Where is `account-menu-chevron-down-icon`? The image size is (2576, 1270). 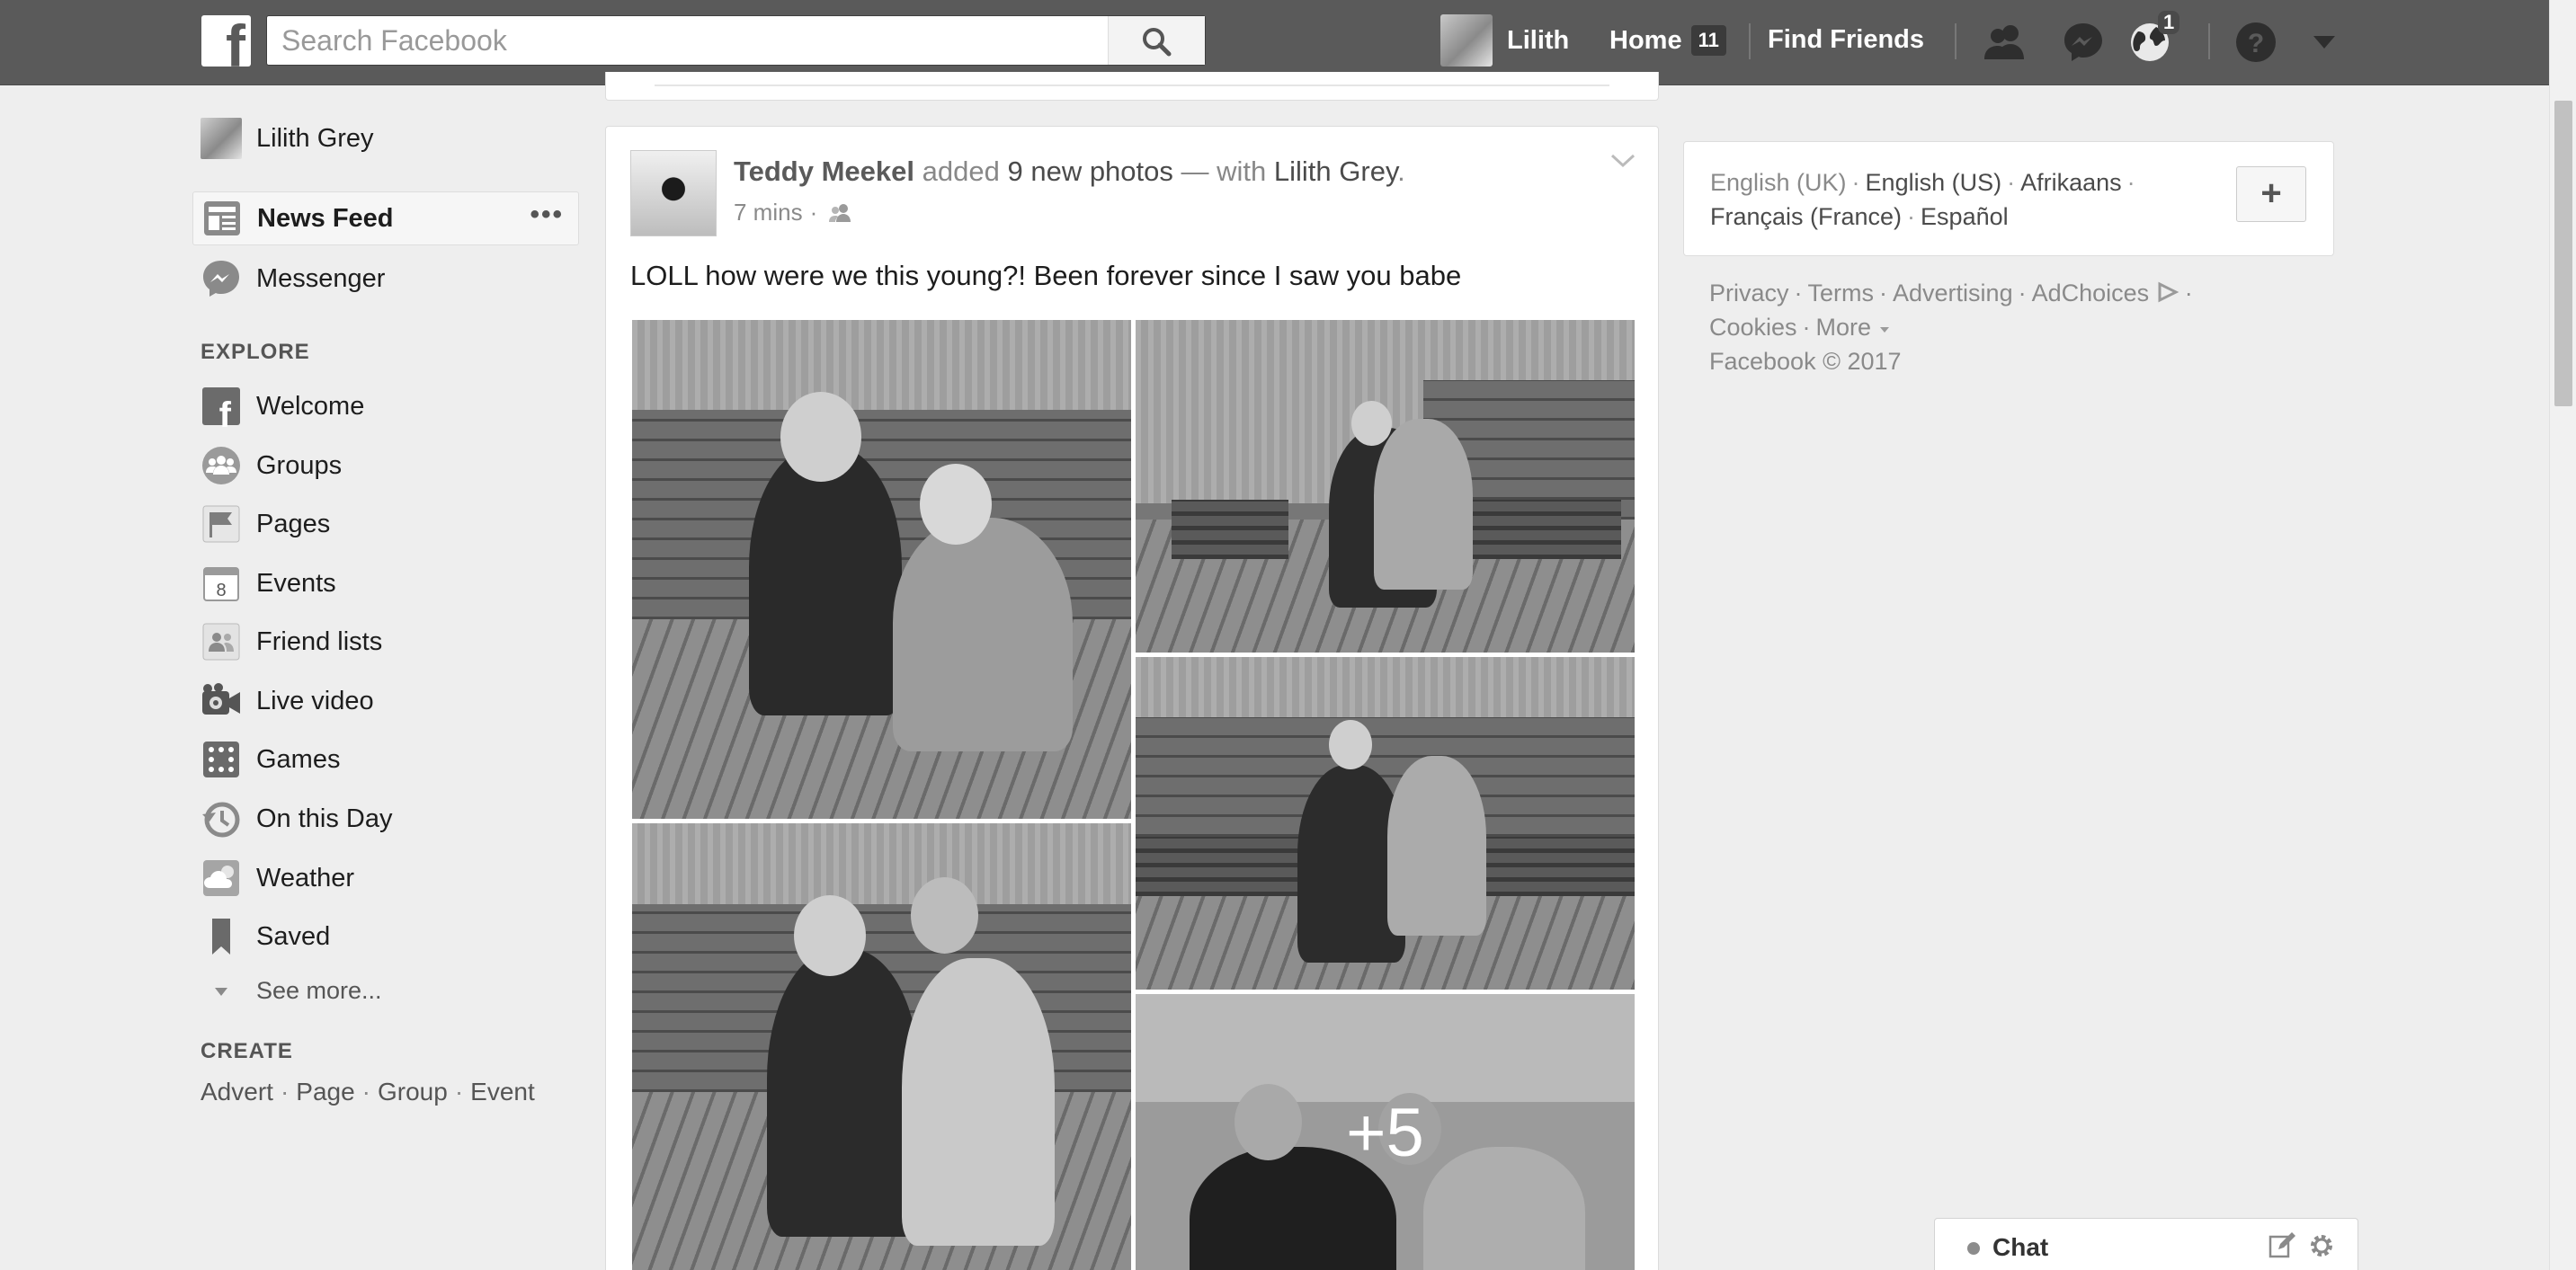 account-menu-chevron-down-icon is located at coordinates (2324, 42).